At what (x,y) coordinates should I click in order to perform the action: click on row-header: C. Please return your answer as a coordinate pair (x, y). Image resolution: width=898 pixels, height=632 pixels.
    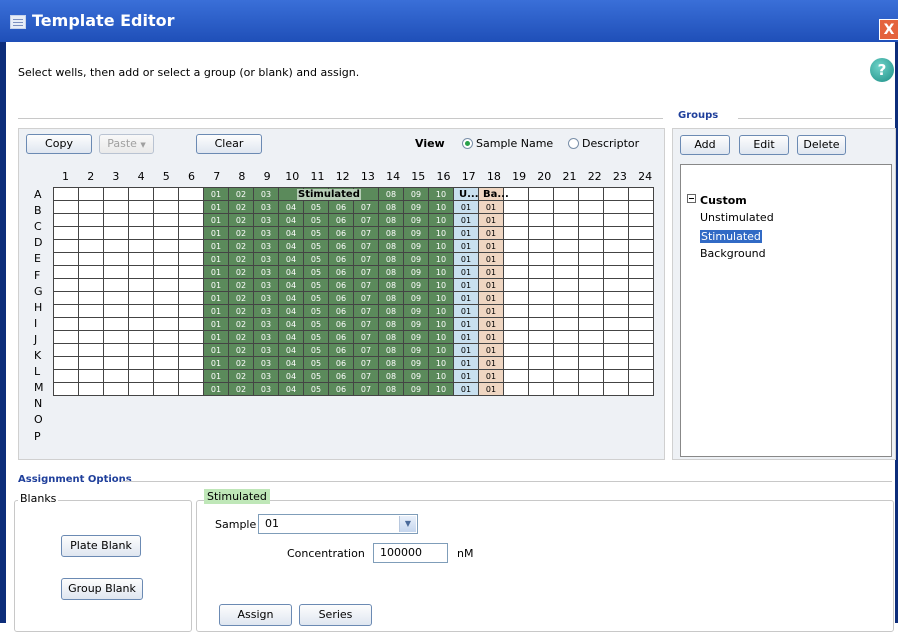
    Looking at the image, I should click on (38, 226).